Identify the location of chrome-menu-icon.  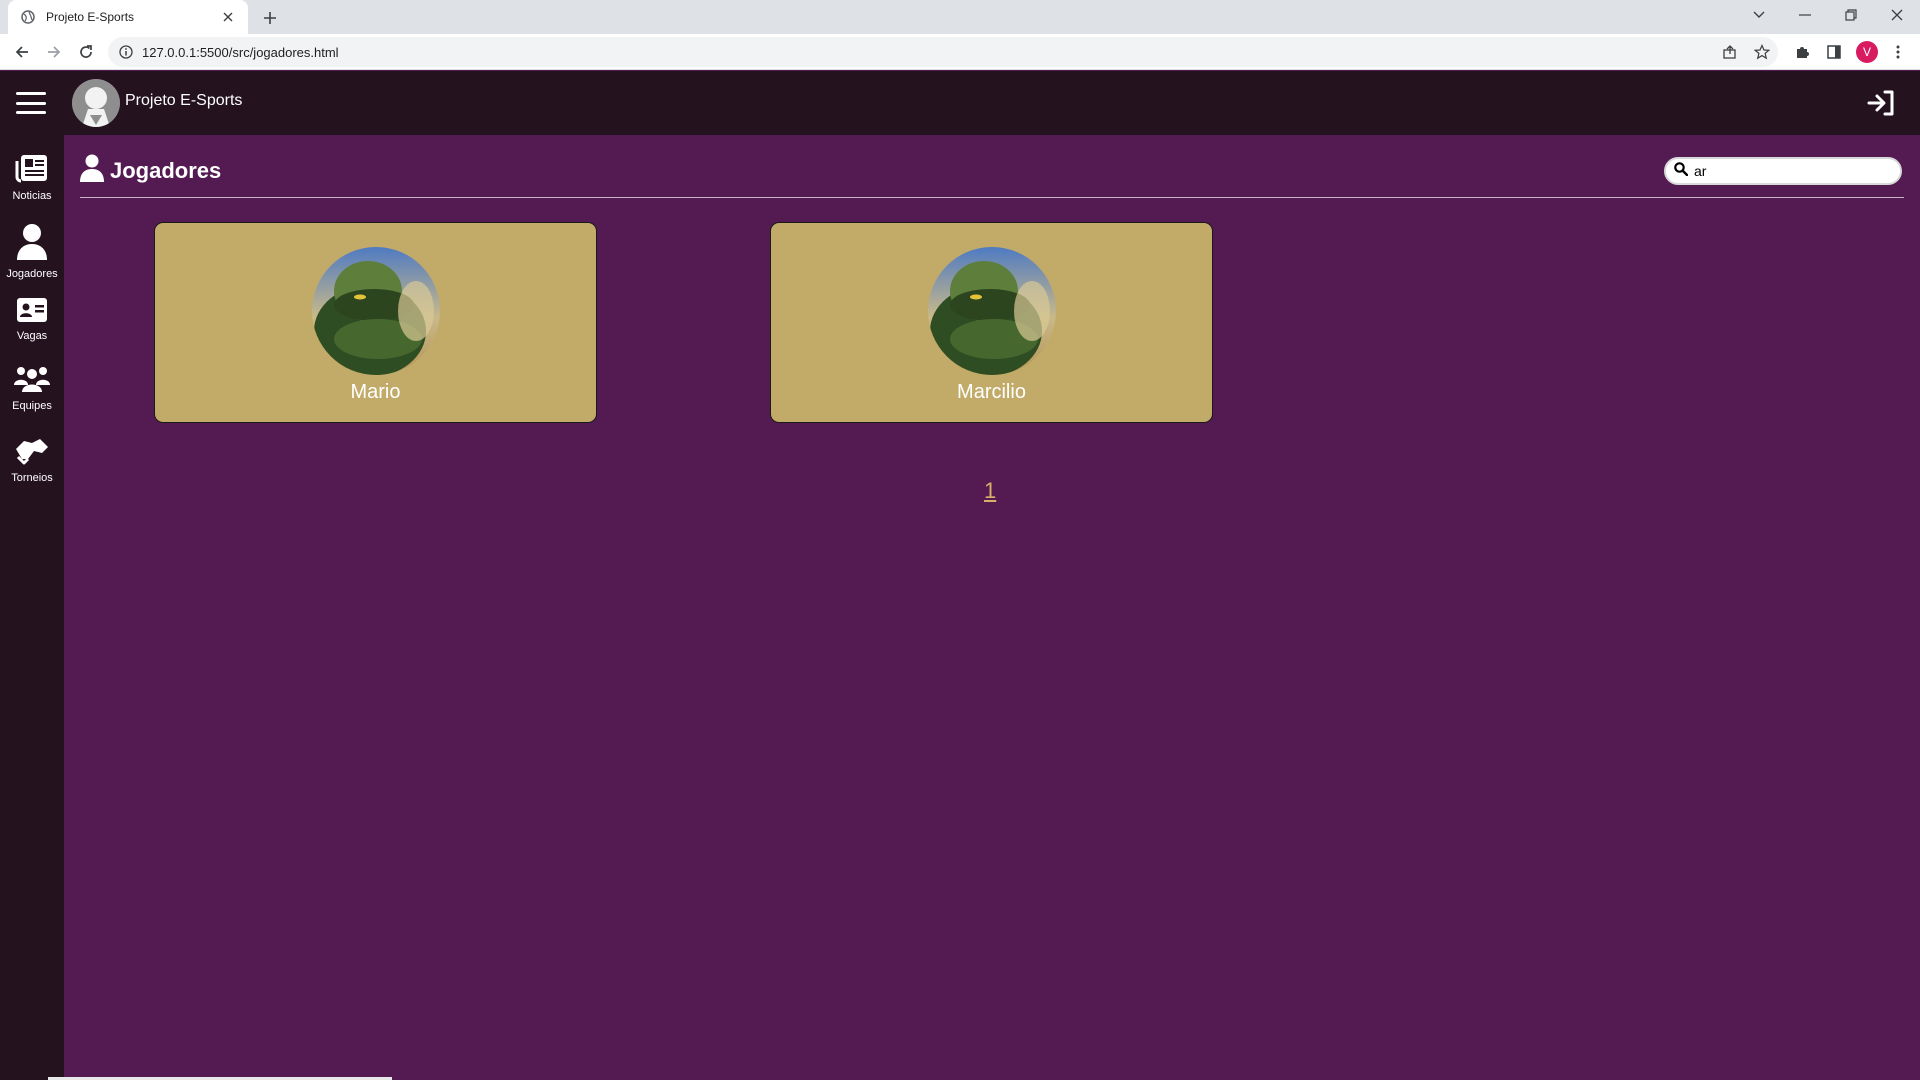
(1898, 52).